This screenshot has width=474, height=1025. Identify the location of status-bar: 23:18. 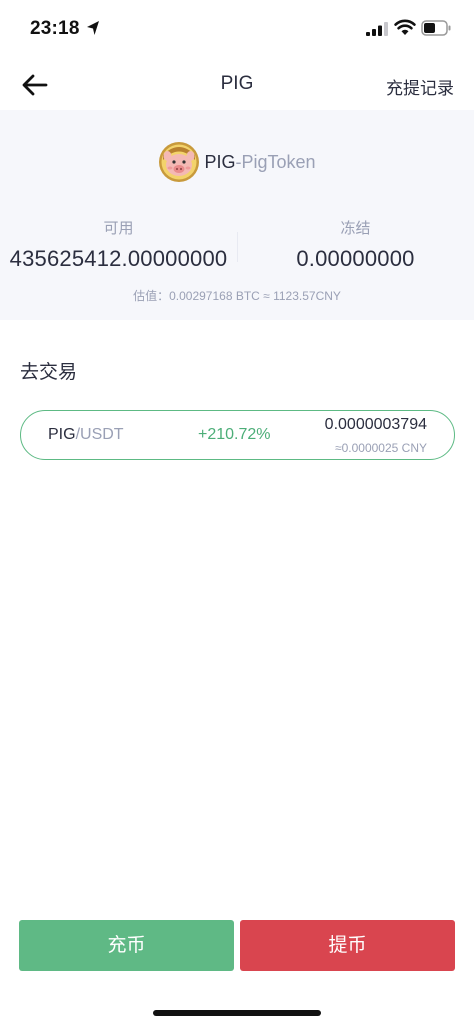
(237, 30).